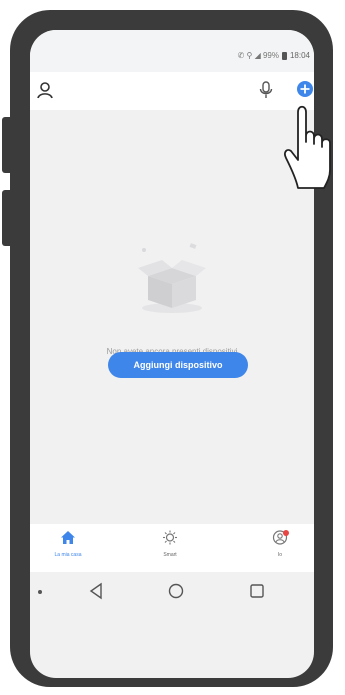 The width and height of the screenshot is (345, 695). I want to click on home-icon, so click(68, 537).